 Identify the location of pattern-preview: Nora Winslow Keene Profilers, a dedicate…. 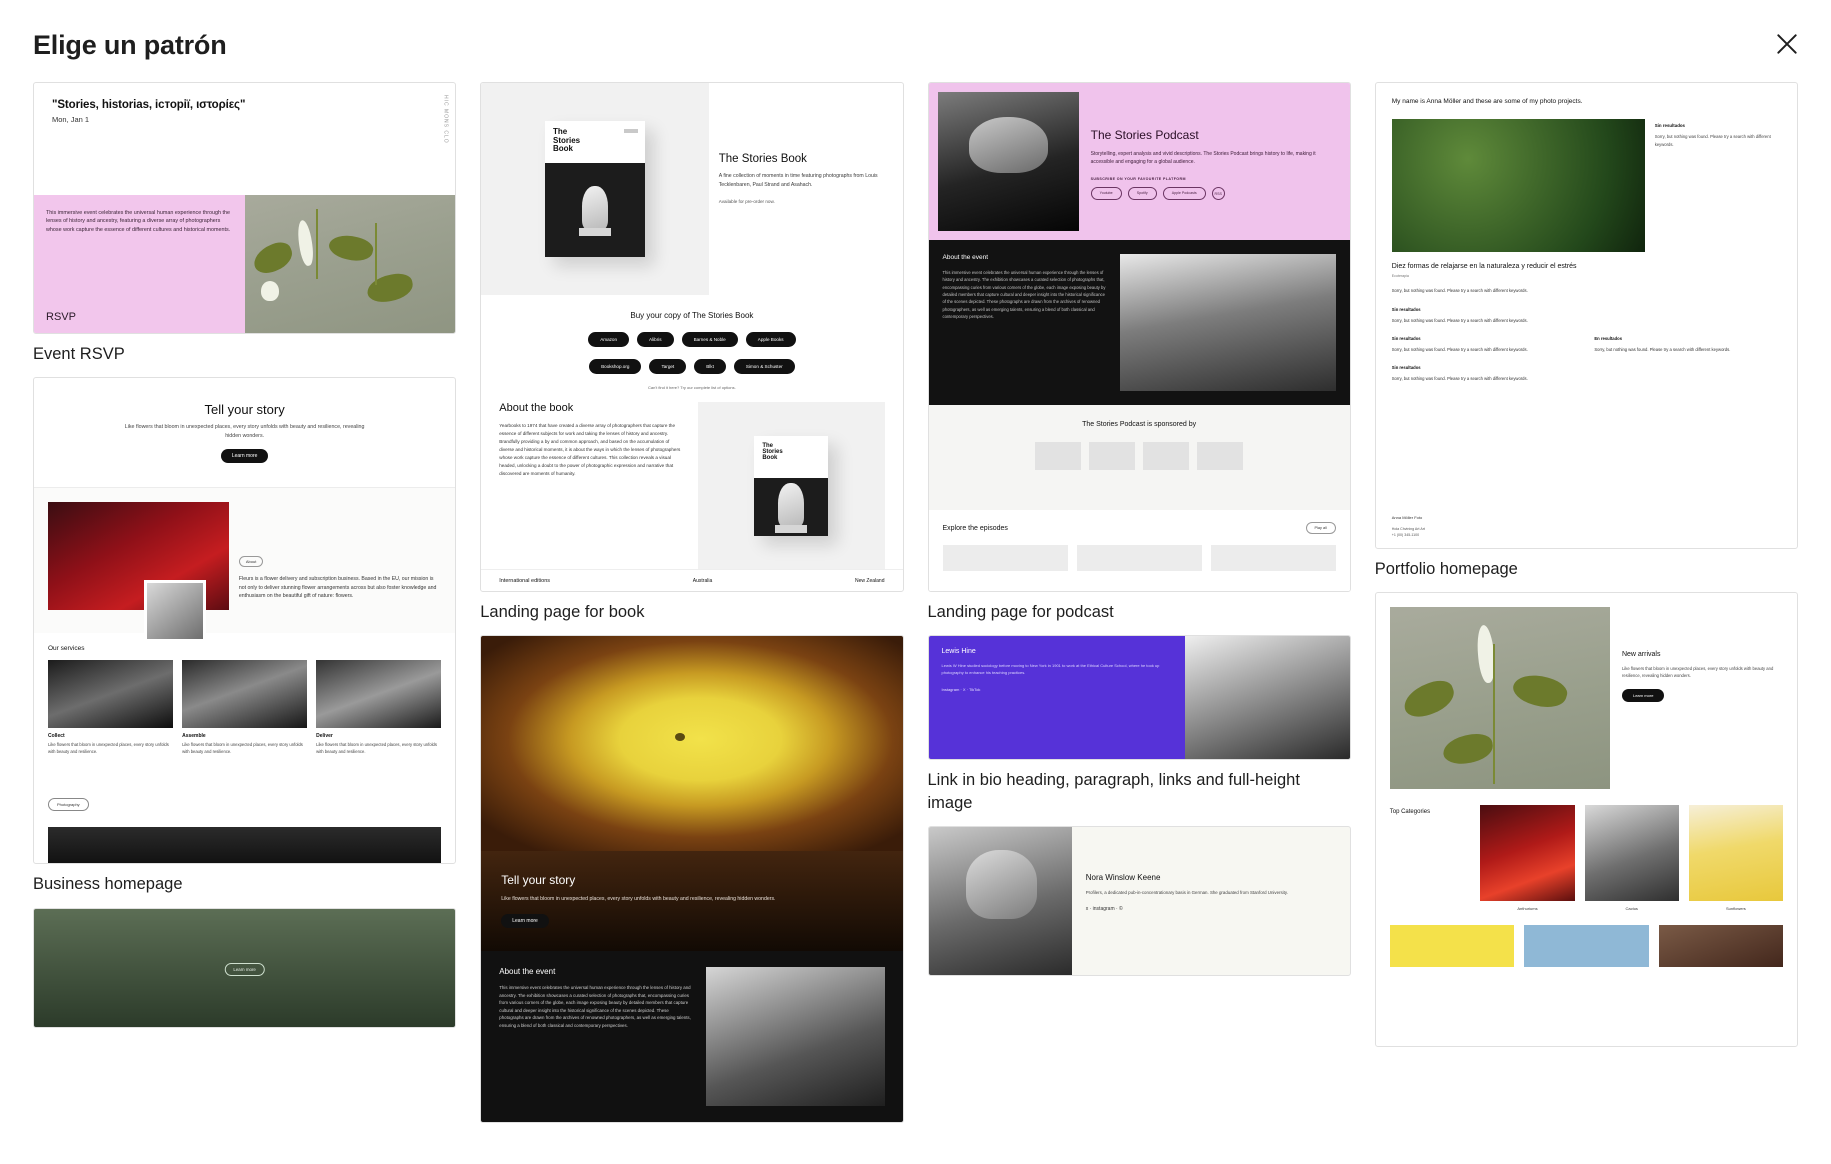
(1139, 900).